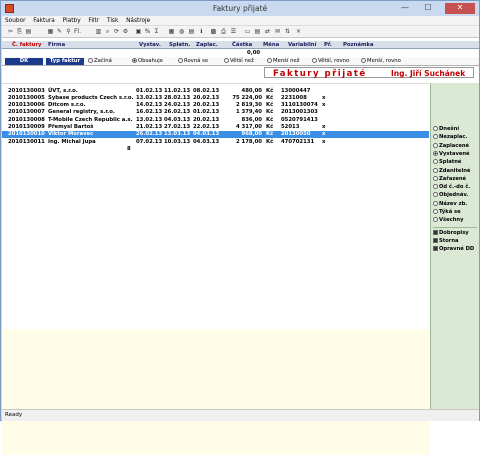  I want to click on col-splatnost: Splatn., so click(179, 45).